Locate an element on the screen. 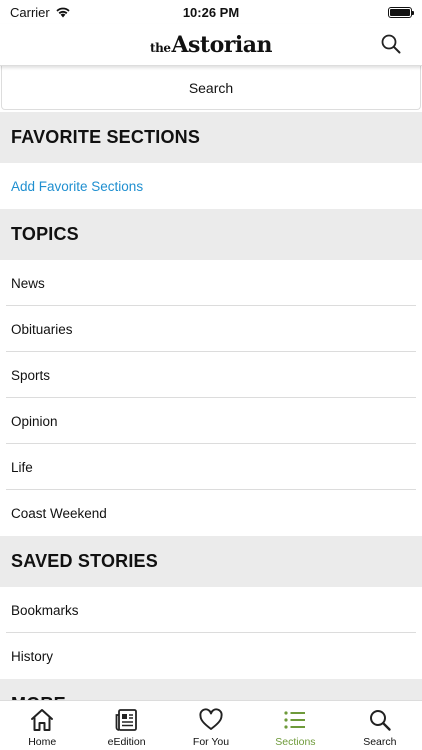 The height and width of the screenshot is (750, 422). topic-item-opinion: Opinion is located at coordinates (211, 421).